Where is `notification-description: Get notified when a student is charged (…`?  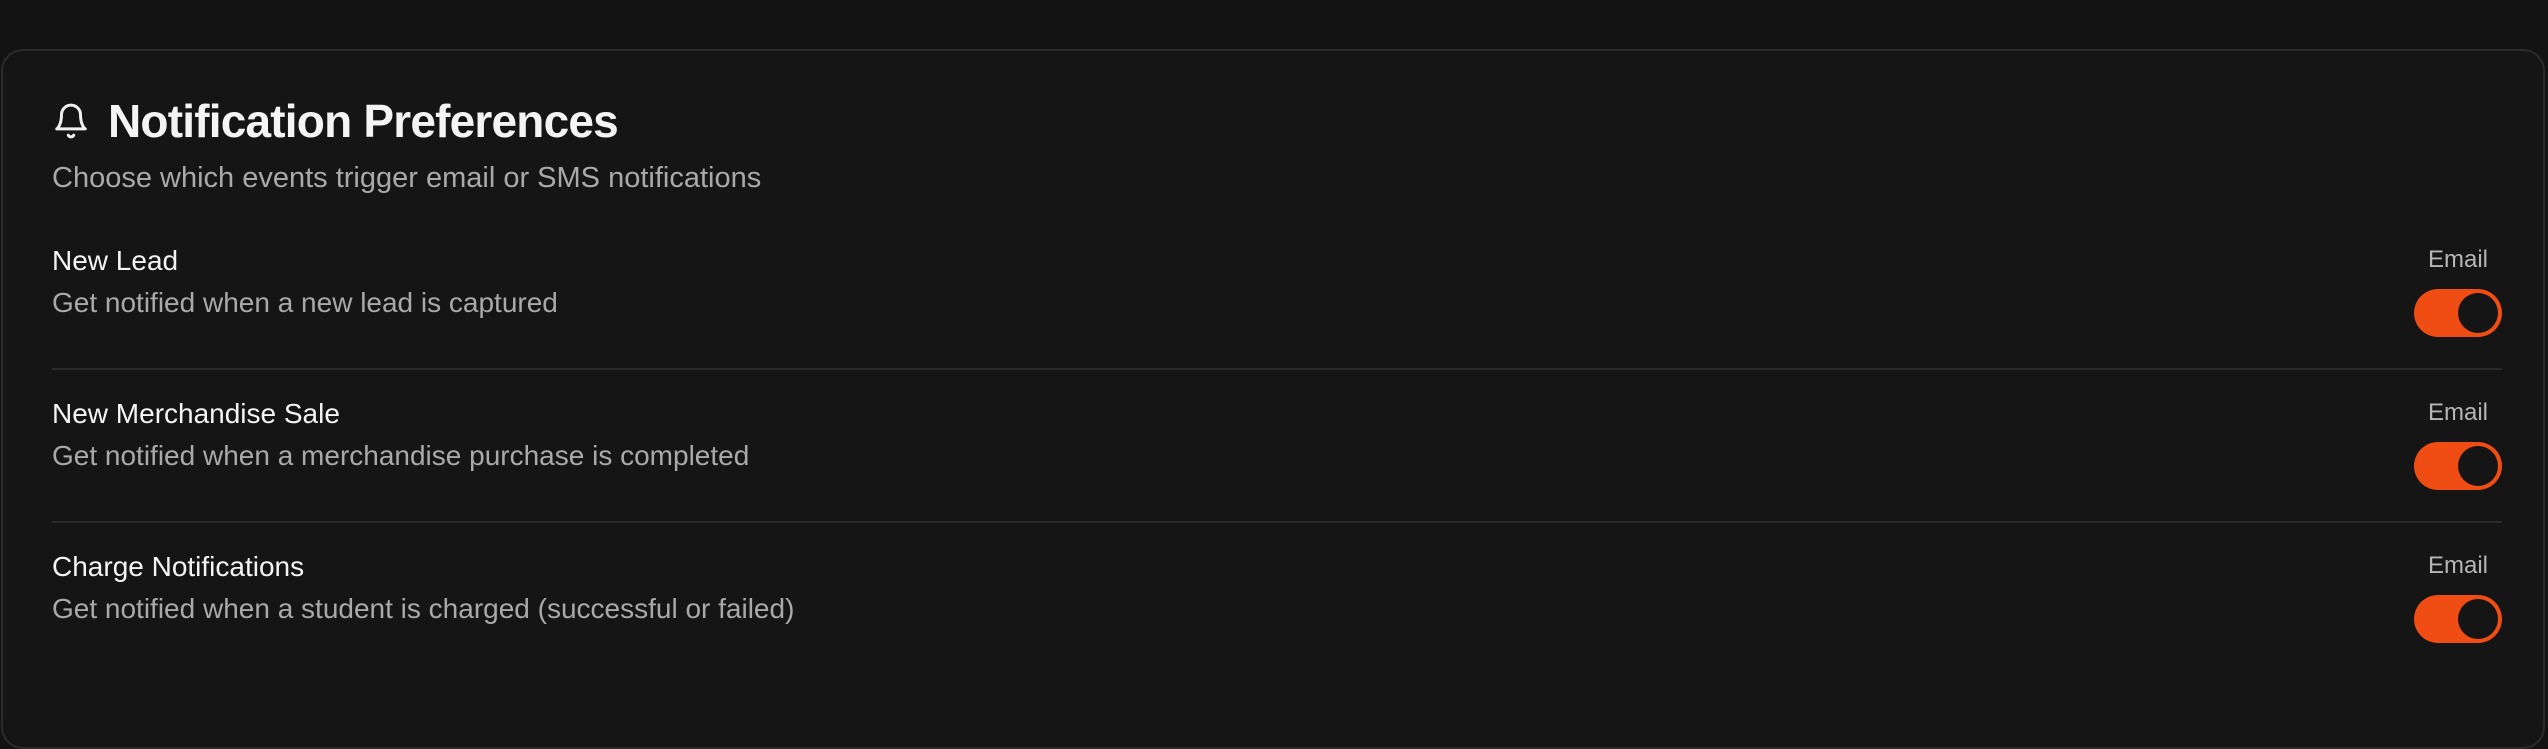 notification-description: Get notified when a student is charged (… is located at coordinates (423, 608).